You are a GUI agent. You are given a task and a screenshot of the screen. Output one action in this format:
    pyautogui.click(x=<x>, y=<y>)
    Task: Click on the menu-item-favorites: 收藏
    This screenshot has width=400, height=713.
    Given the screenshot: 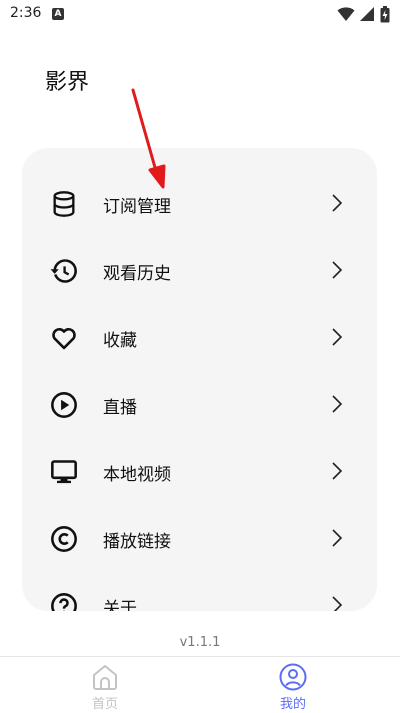 What is the action you would take?
    pyautogui.click(x=199, y=337)
    